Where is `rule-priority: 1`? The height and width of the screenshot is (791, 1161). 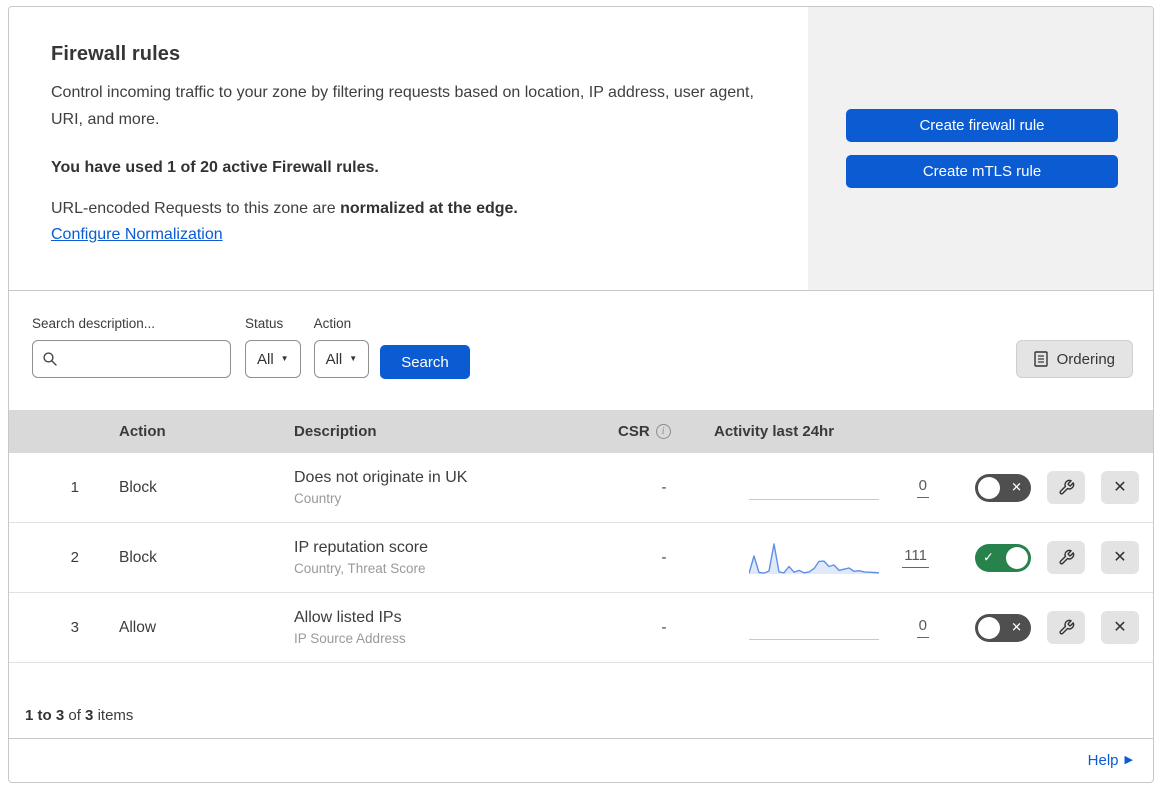 rule-priority: 1 is located at coordinates (74, 487).